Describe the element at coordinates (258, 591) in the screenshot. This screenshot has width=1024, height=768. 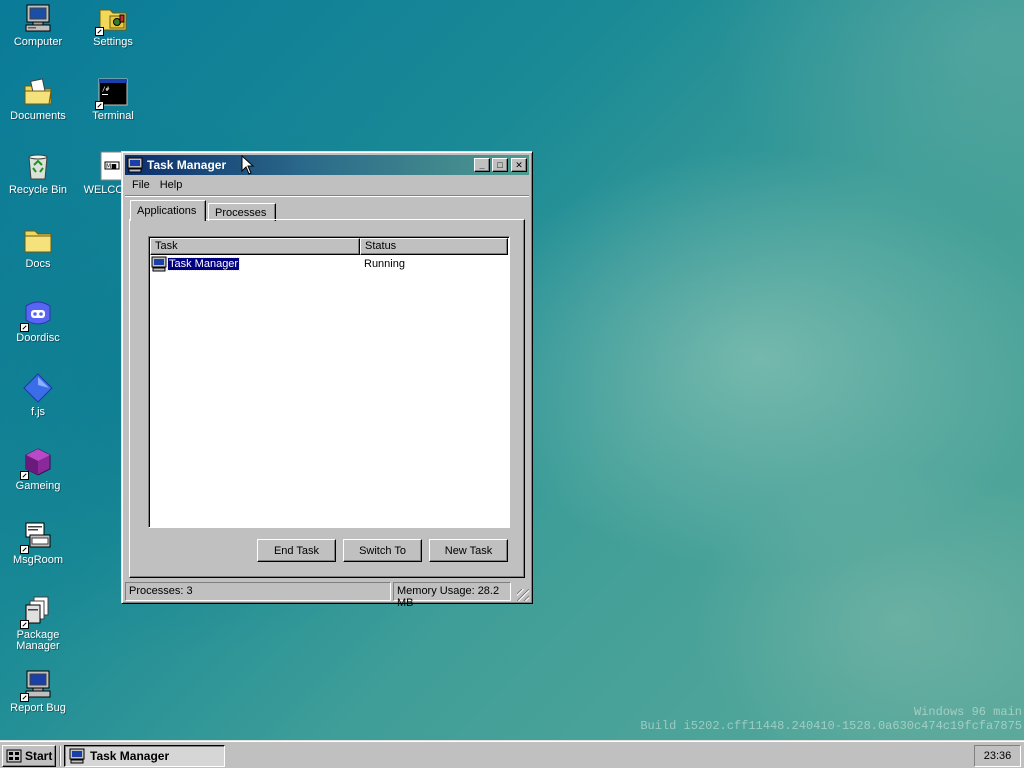
I see `status-processes: Processes: 3` at that location.